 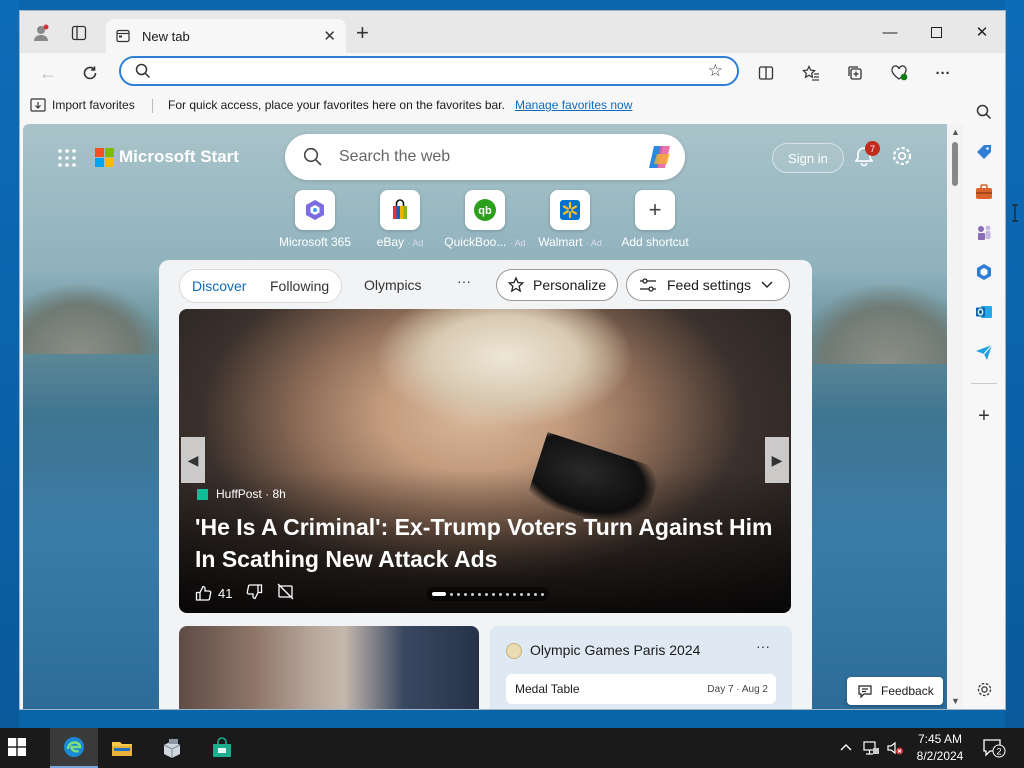 What do you see at coordinates (872, 148) in the screenshot?
I see `notification-count-badge: 7` at bounding box center [872, 148].